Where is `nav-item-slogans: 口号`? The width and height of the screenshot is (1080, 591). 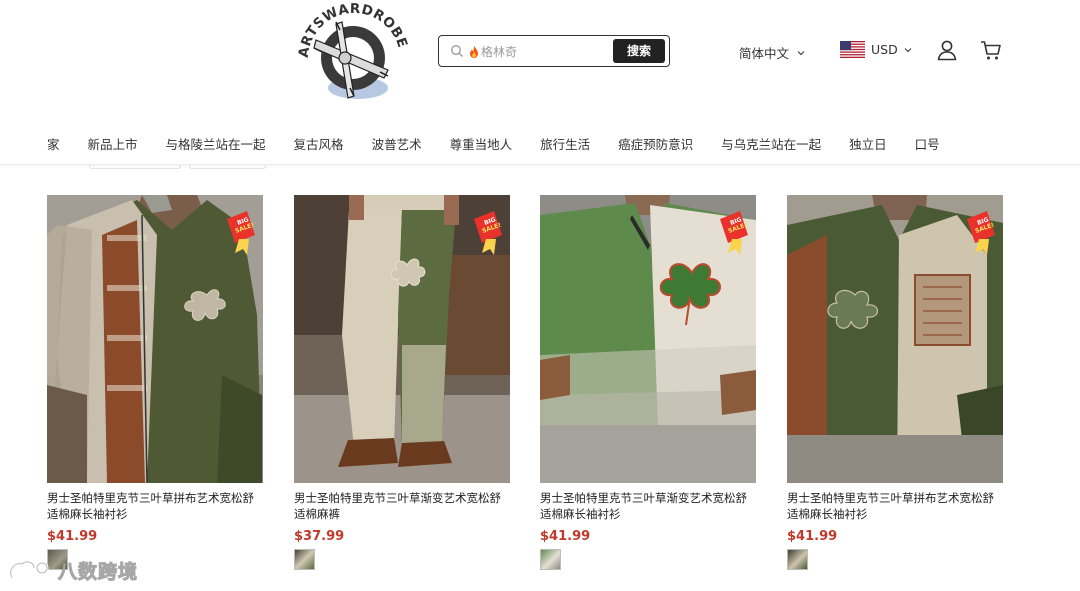
nav-item-slogans: 口号 is located at coordinates (927, 143).